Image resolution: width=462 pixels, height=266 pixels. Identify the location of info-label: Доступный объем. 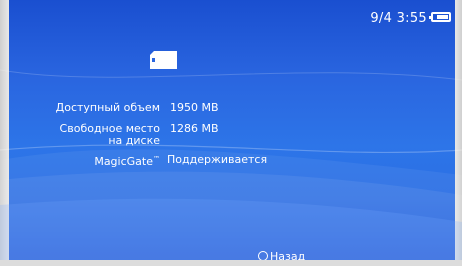
(107, 107).